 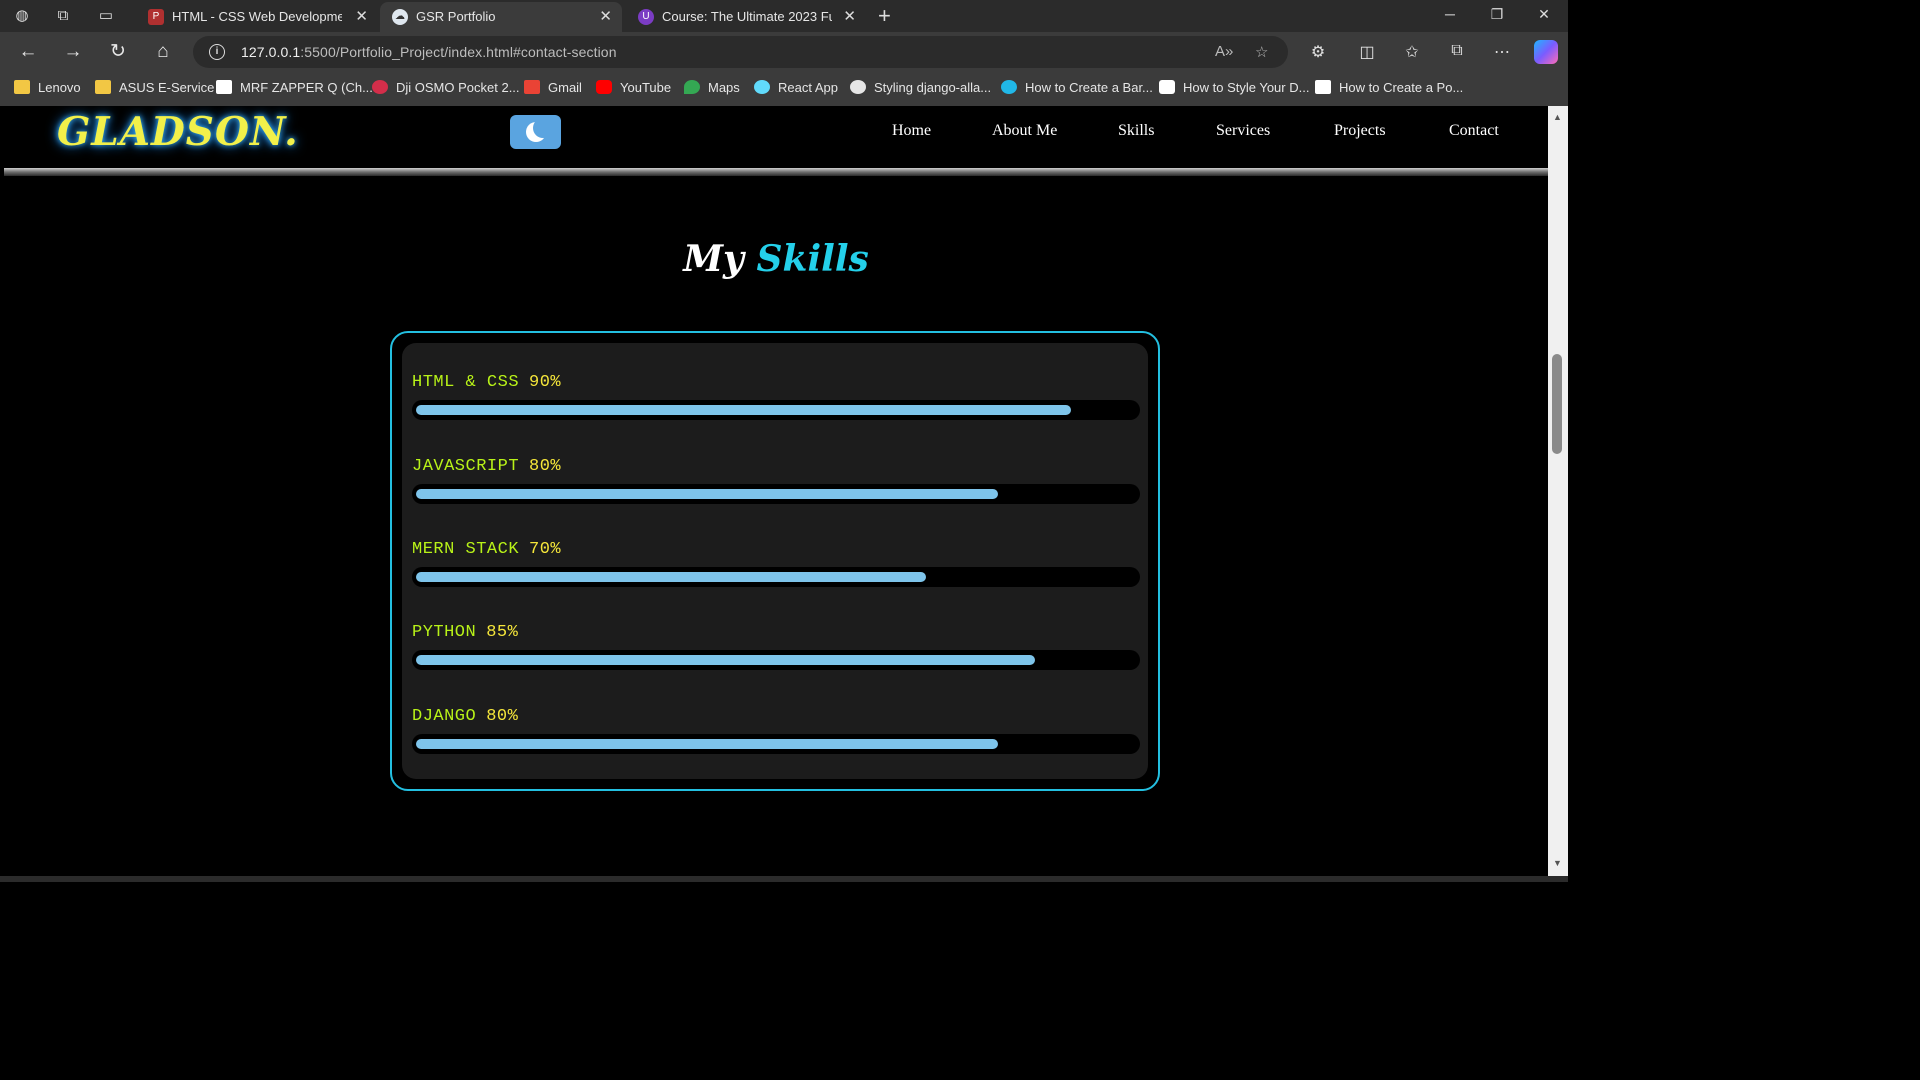 I want to click on skill-name: DJANGO, so click(x=444, y=716).